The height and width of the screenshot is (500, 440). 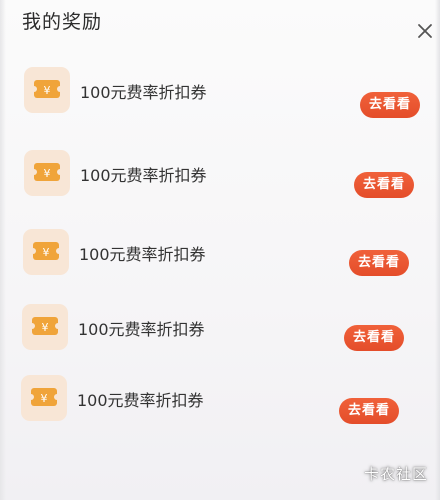 What do you see at coordinates (395, 474) in the screenshot?
I see `watermark: 卡农社区` at bounding box center [395, 474].